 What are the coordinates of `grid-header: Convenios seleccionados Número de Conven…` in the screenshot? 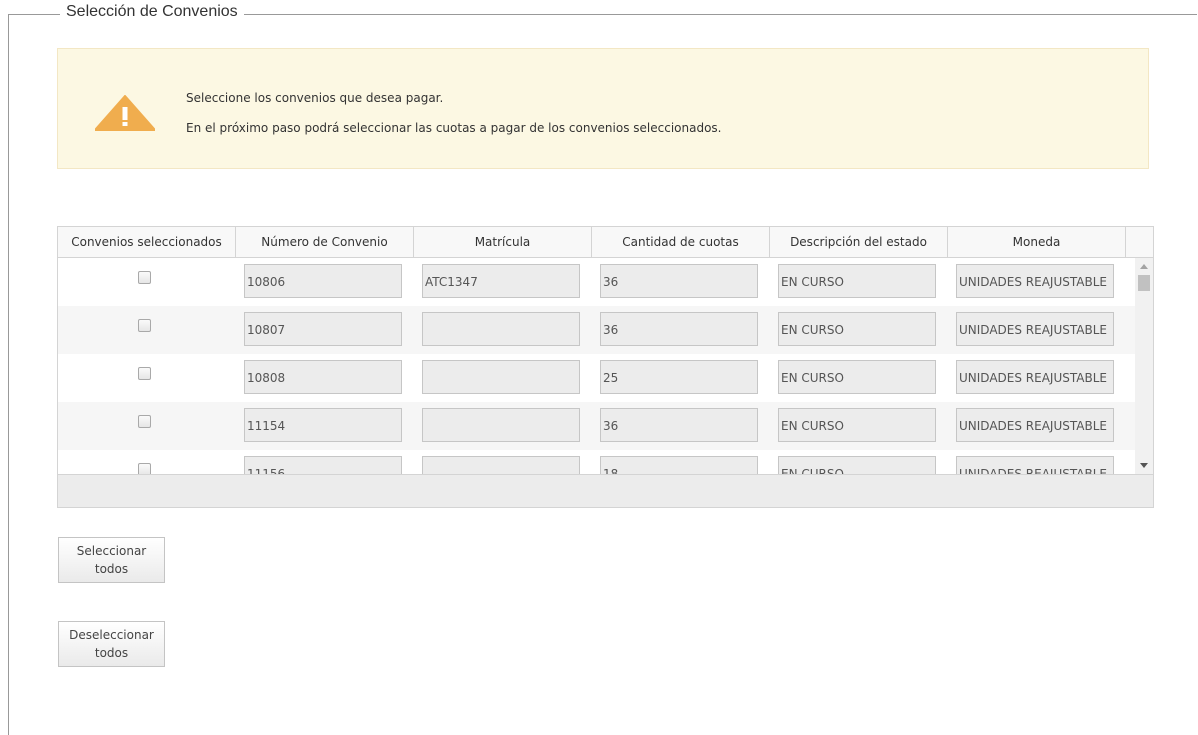 It's located at (605, 242).